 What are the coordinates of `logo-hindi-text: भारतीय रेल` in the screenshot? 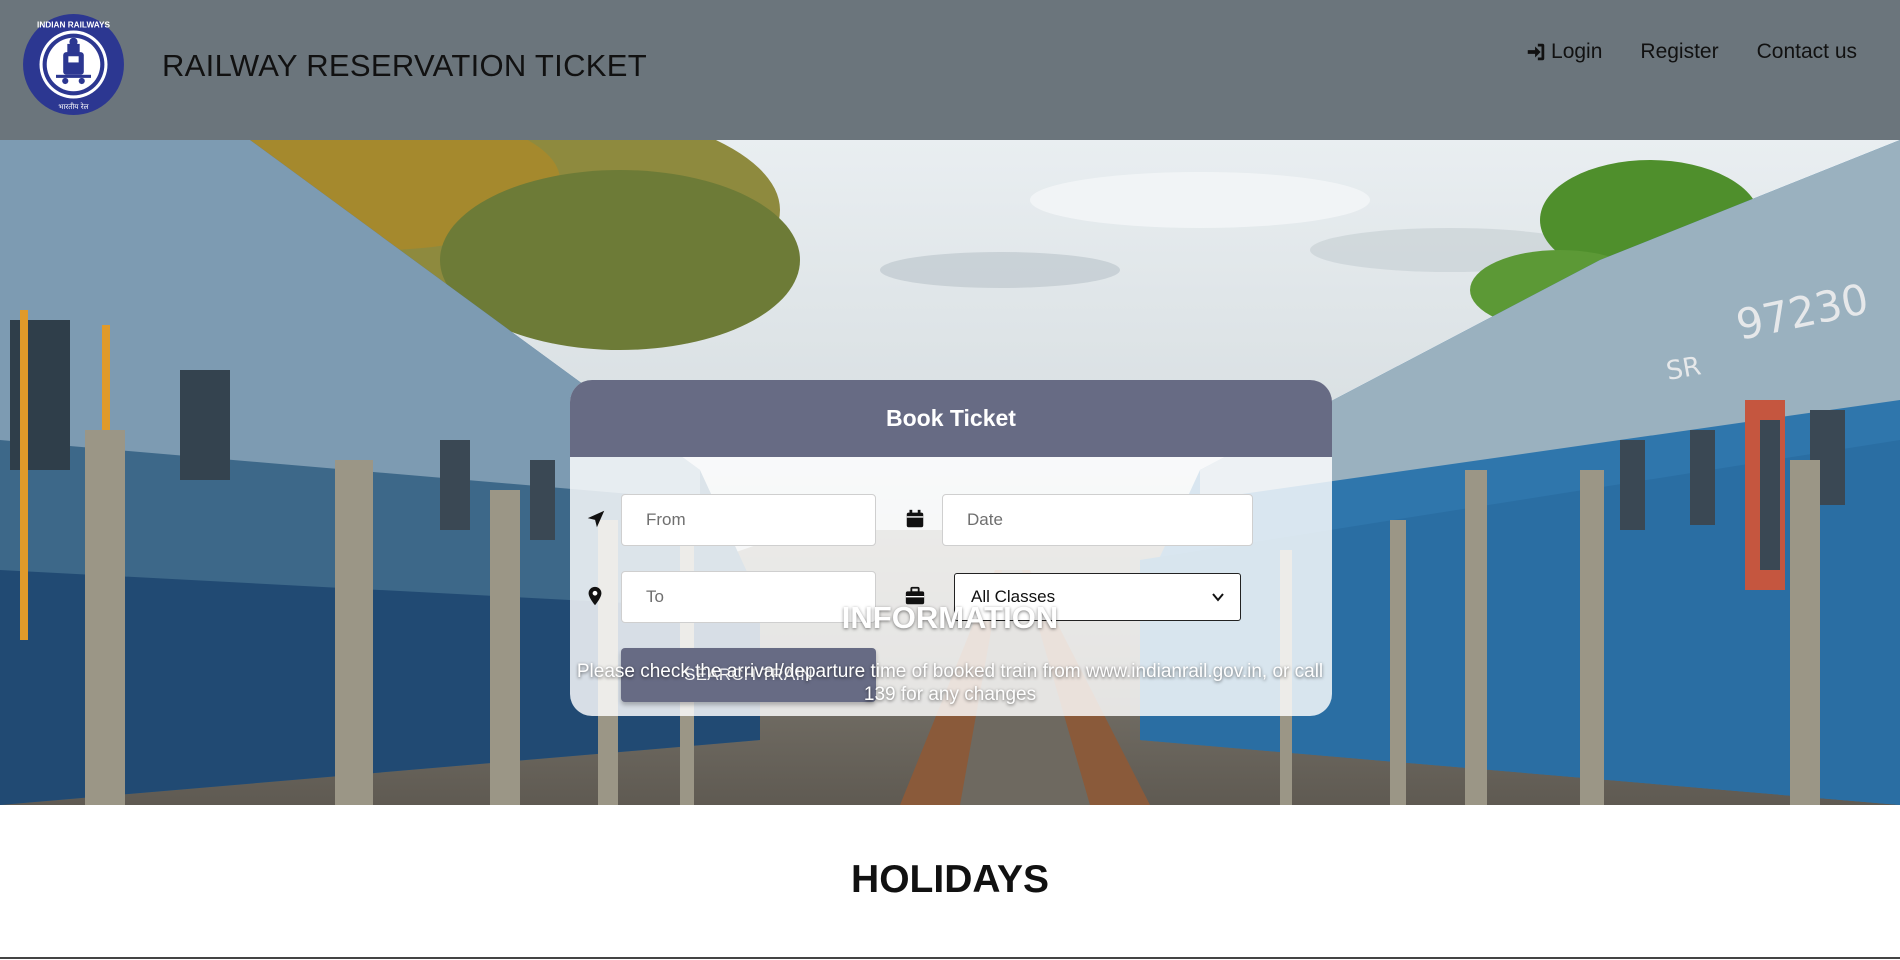 It's located at (73, 106).